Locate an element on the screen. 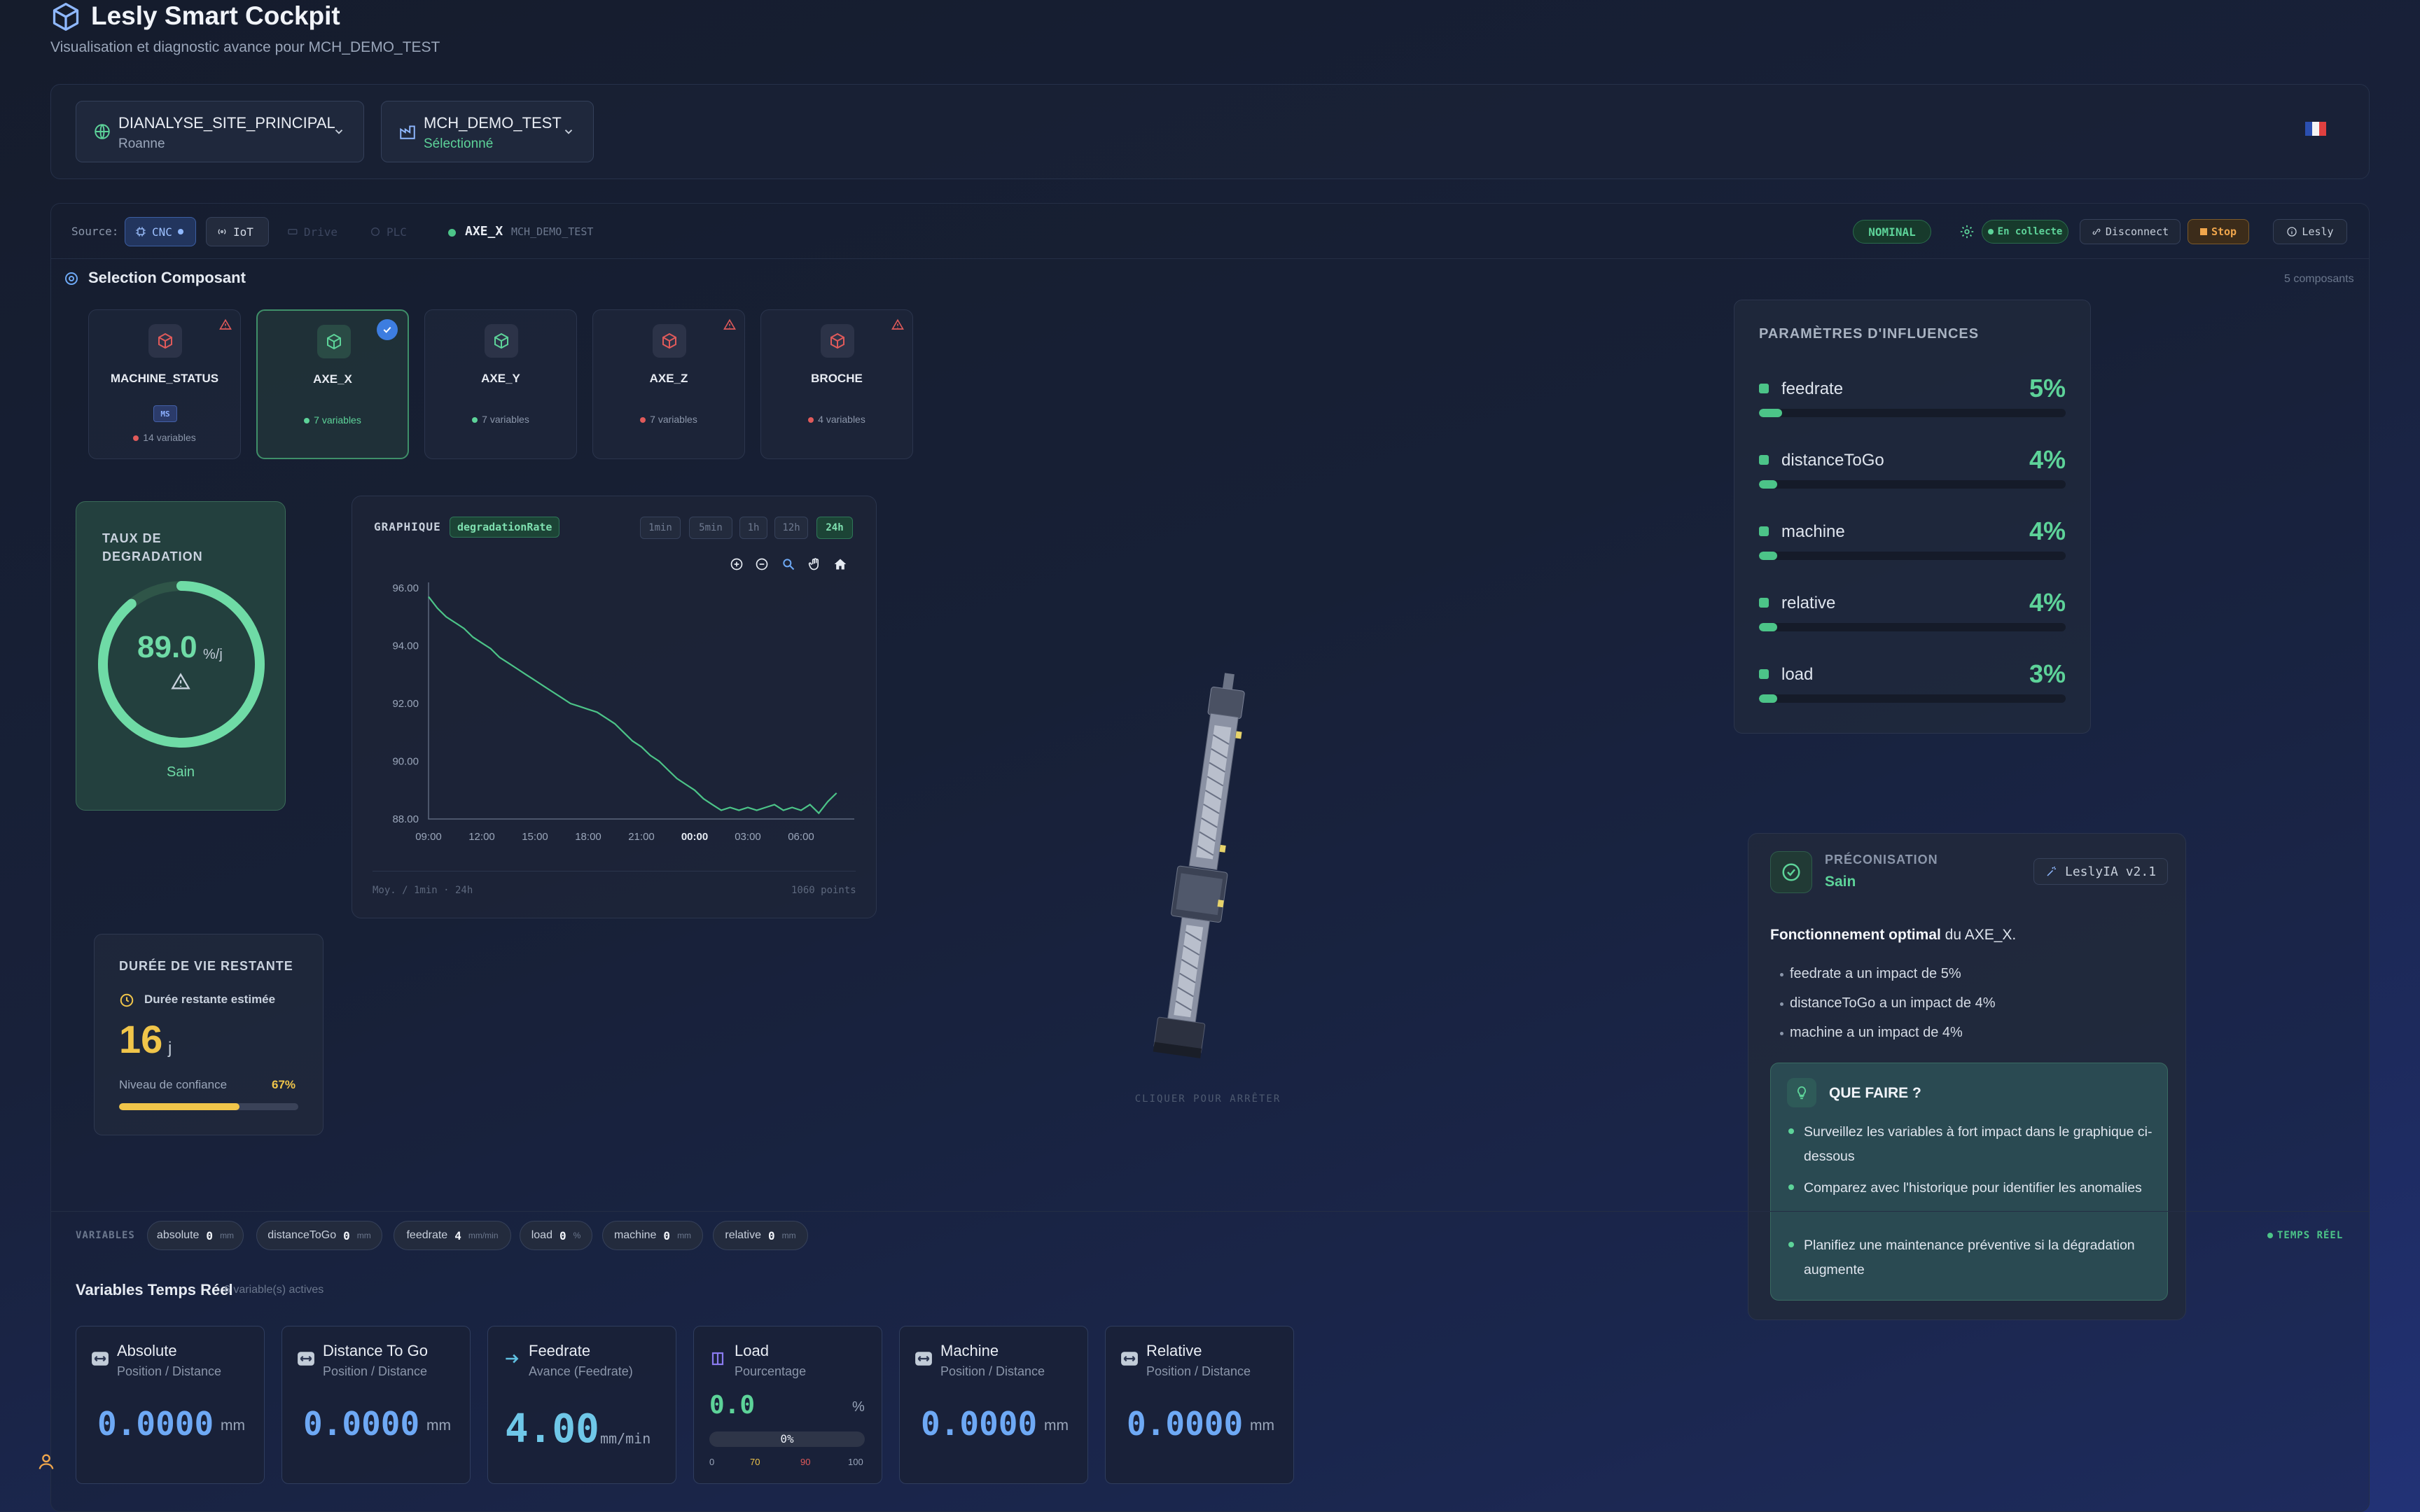  chart-label: GRAPHIQUE is located at coordinates (407, 526).